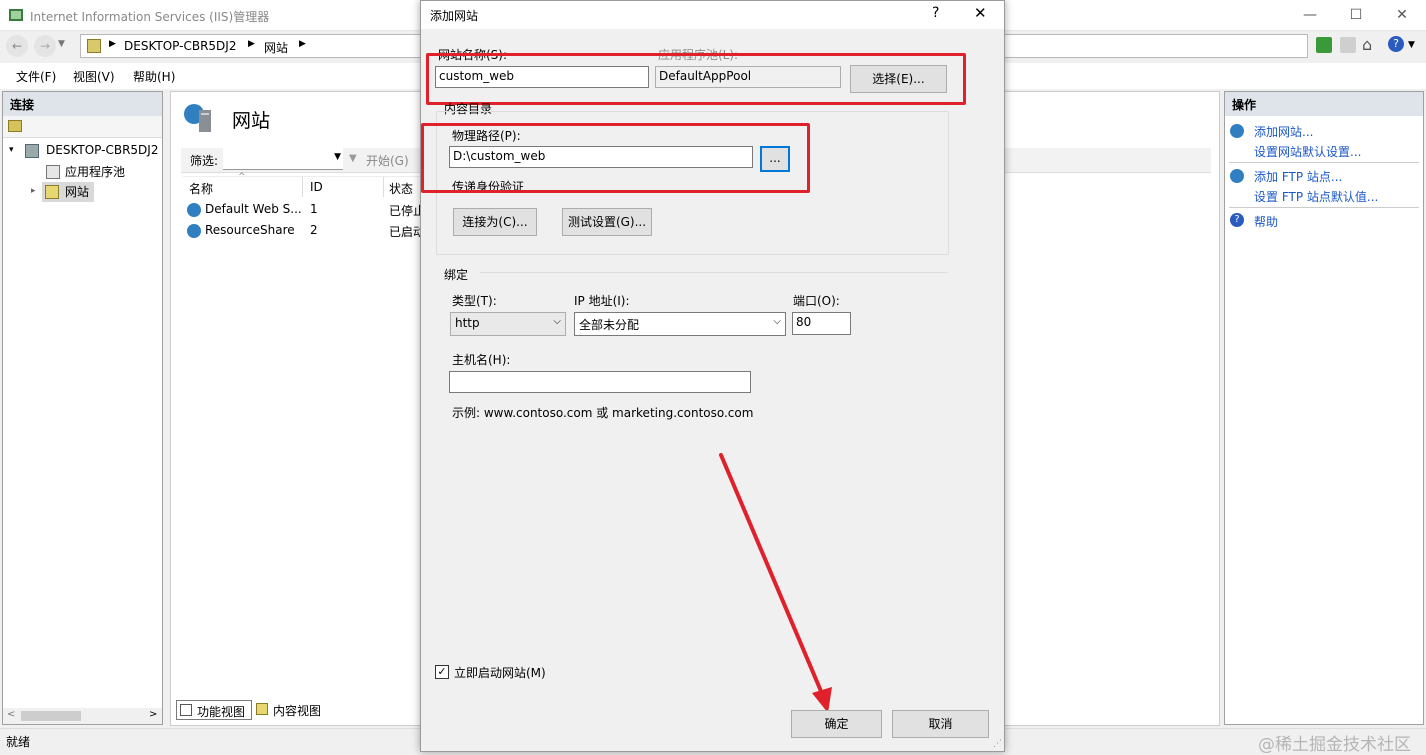  I want to click on menu-view: 视图(V), so click(94, 76).